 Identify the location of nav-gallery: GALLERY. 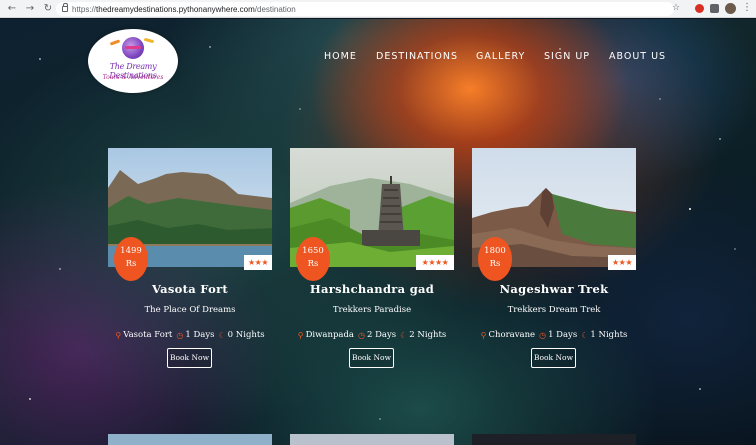
(500, 56).